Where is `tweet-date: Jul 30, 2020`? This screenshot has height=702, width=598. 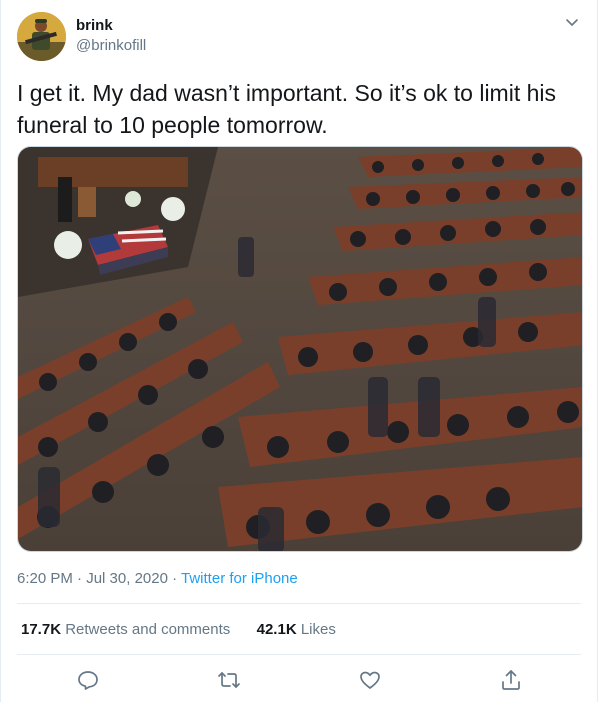 tweet-date: Jul 30, 2020 is located at coordinates (127, 578).